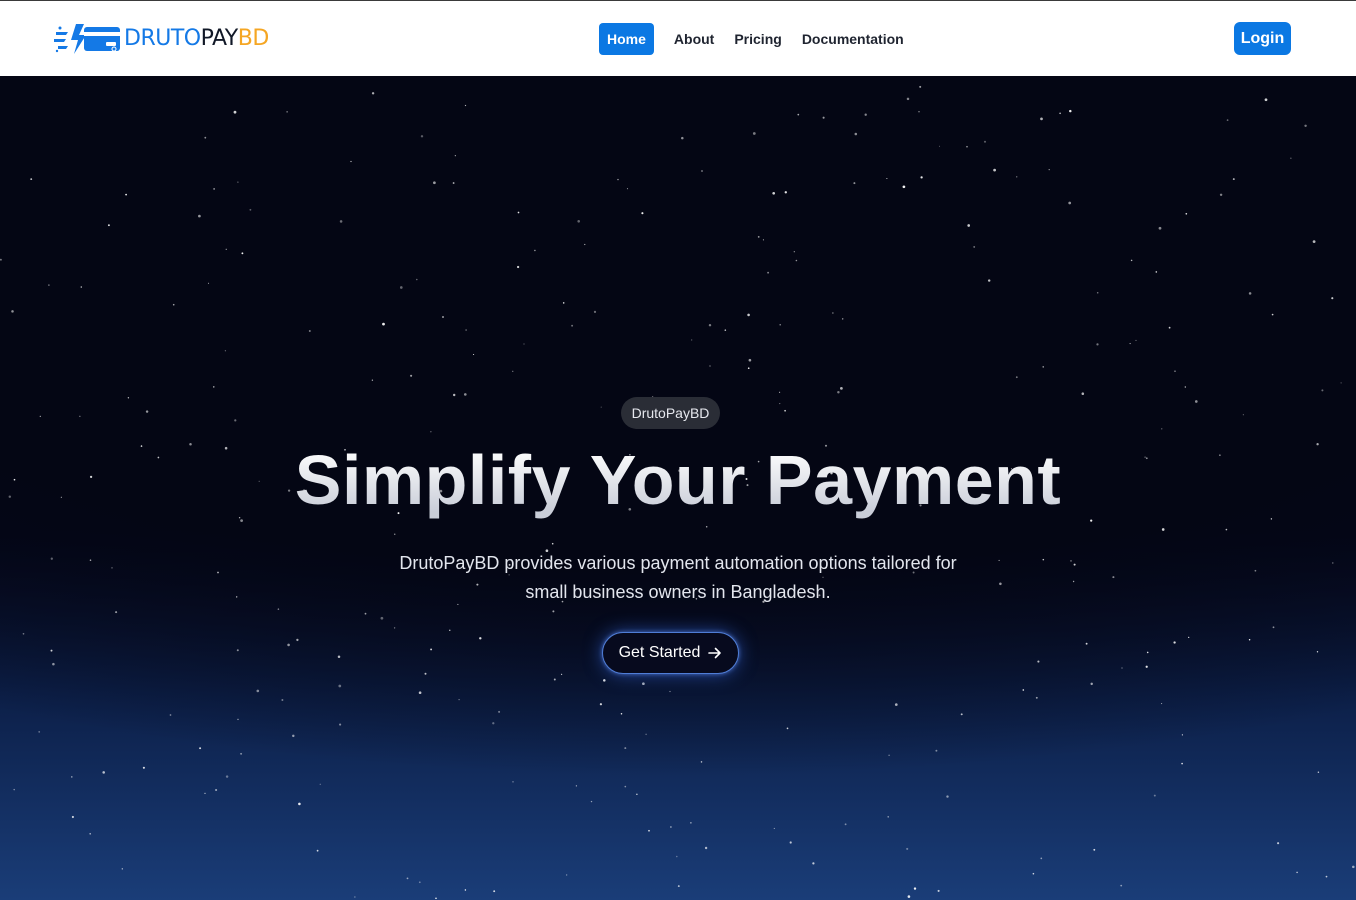 This screenshot has height=900, width=1356. I want to click on hero-headline: Simplify Your Payment, so click(678, 480).